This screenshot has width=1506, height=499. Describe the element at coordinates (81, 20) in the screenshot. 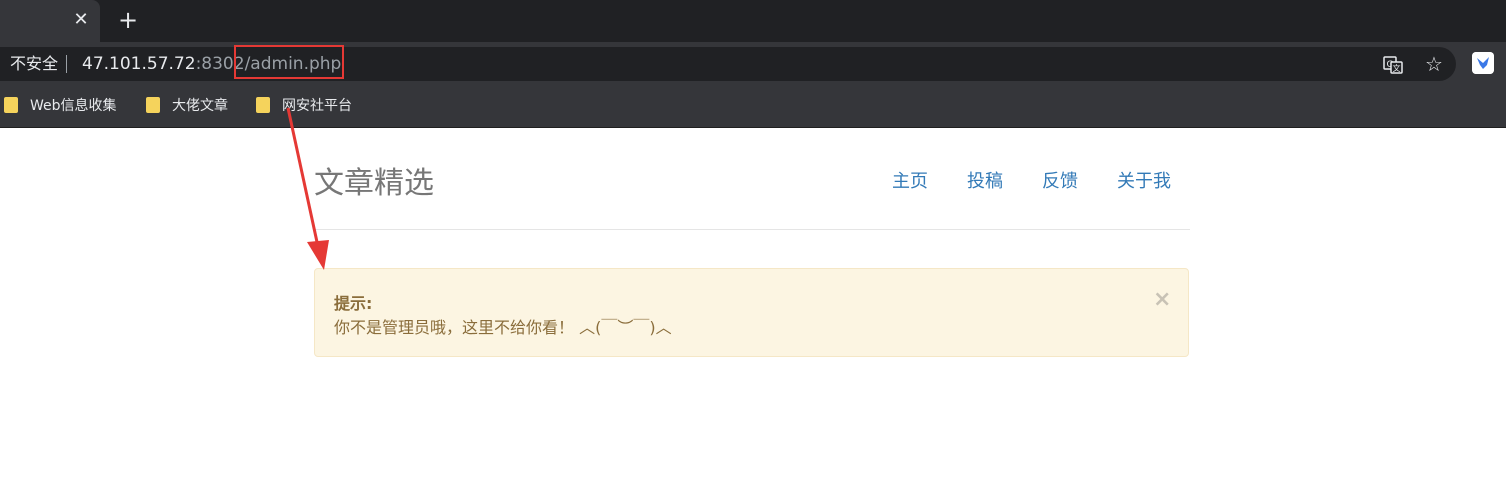

I see `close-tab-icon: ✕` at that location.